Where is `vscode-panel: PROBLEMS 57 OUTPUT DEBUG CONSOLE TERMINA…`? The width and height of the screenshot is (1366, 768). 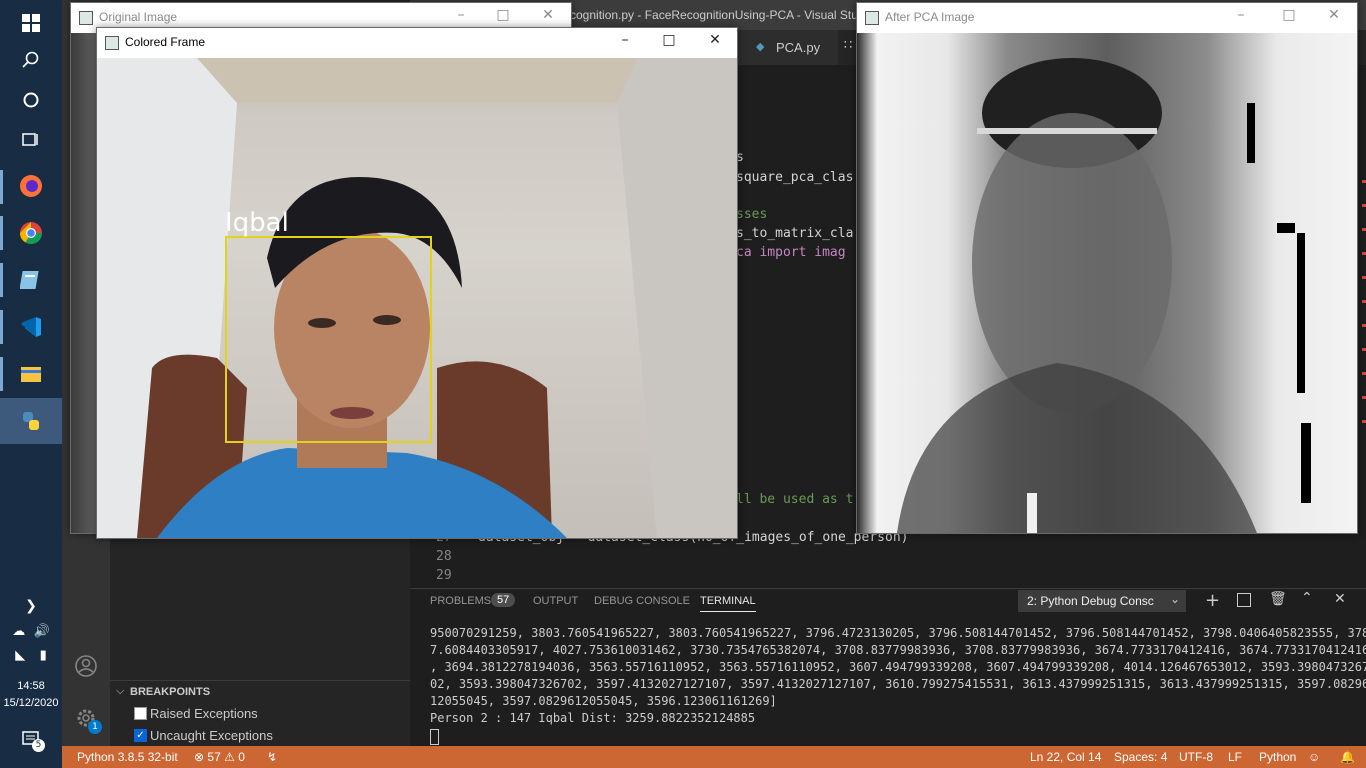 vscode-panel: PROBLEMS 57 OUTPUT DEBUG CONSOLE TERMINA… is located at coordinates (888, 667).